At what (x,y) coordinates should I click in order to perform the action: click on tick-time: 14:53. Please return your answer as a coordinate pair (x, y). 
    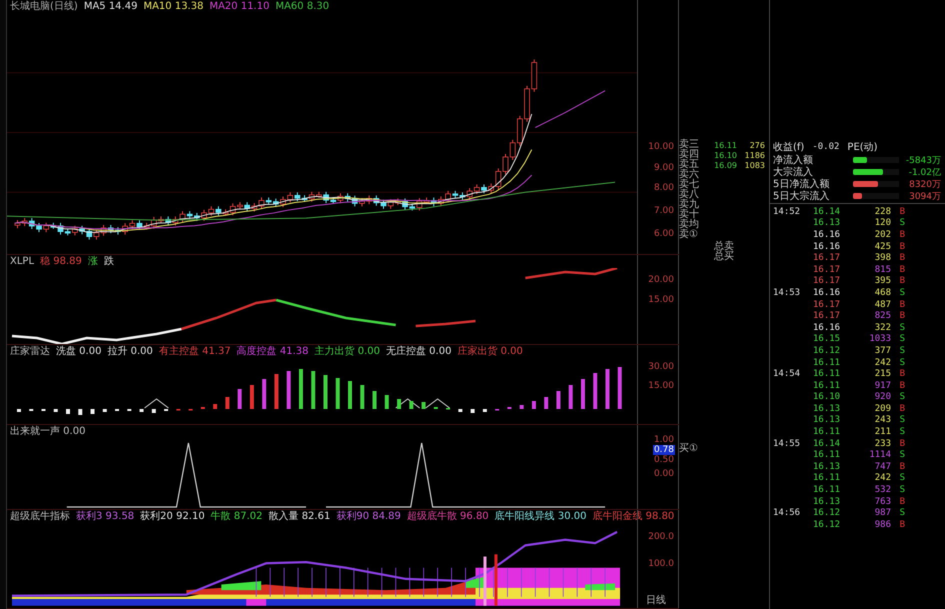
    Looking at the image, I should click on (787, 293).